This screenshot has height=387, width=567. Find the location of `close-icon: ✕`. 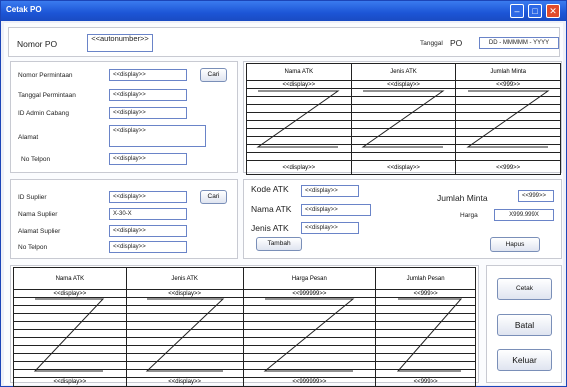

close-icon: ✕ is located at coordinates (553, 11).